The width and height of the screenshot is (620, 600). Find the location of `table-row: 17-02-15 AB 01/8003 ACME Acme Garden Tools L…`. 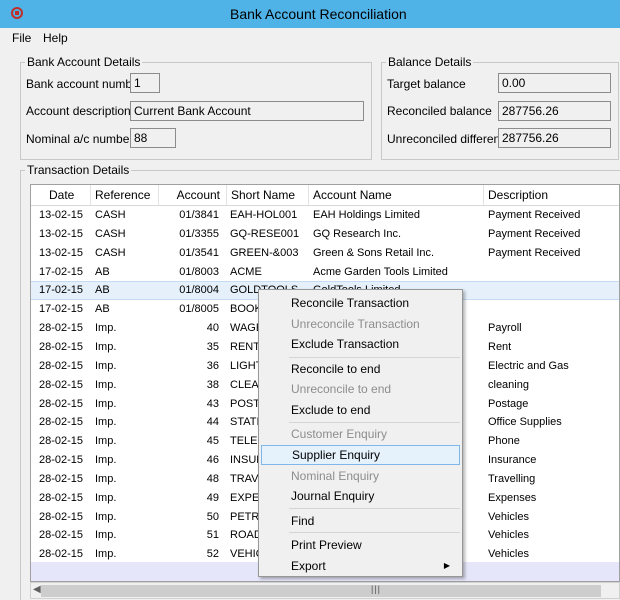

table-row: 17-02-15 AB 01/8003 ACME Acme Garden Tools L… is located at coordinates (325, 272).